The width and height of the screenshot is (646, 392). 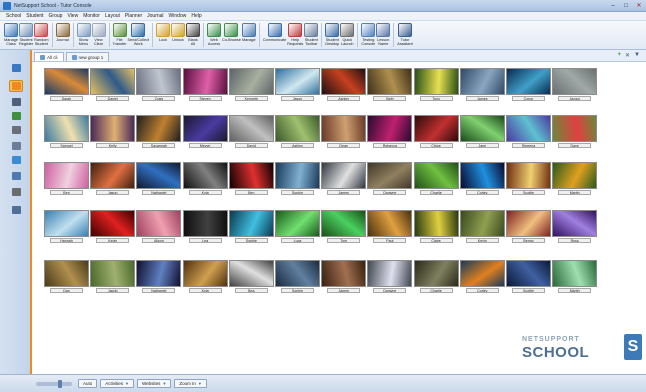 What do you see at coordinates (637, 55) in the screenshot?
I see `tab-menu-icon: ▼` at bounding box center [637, 55].